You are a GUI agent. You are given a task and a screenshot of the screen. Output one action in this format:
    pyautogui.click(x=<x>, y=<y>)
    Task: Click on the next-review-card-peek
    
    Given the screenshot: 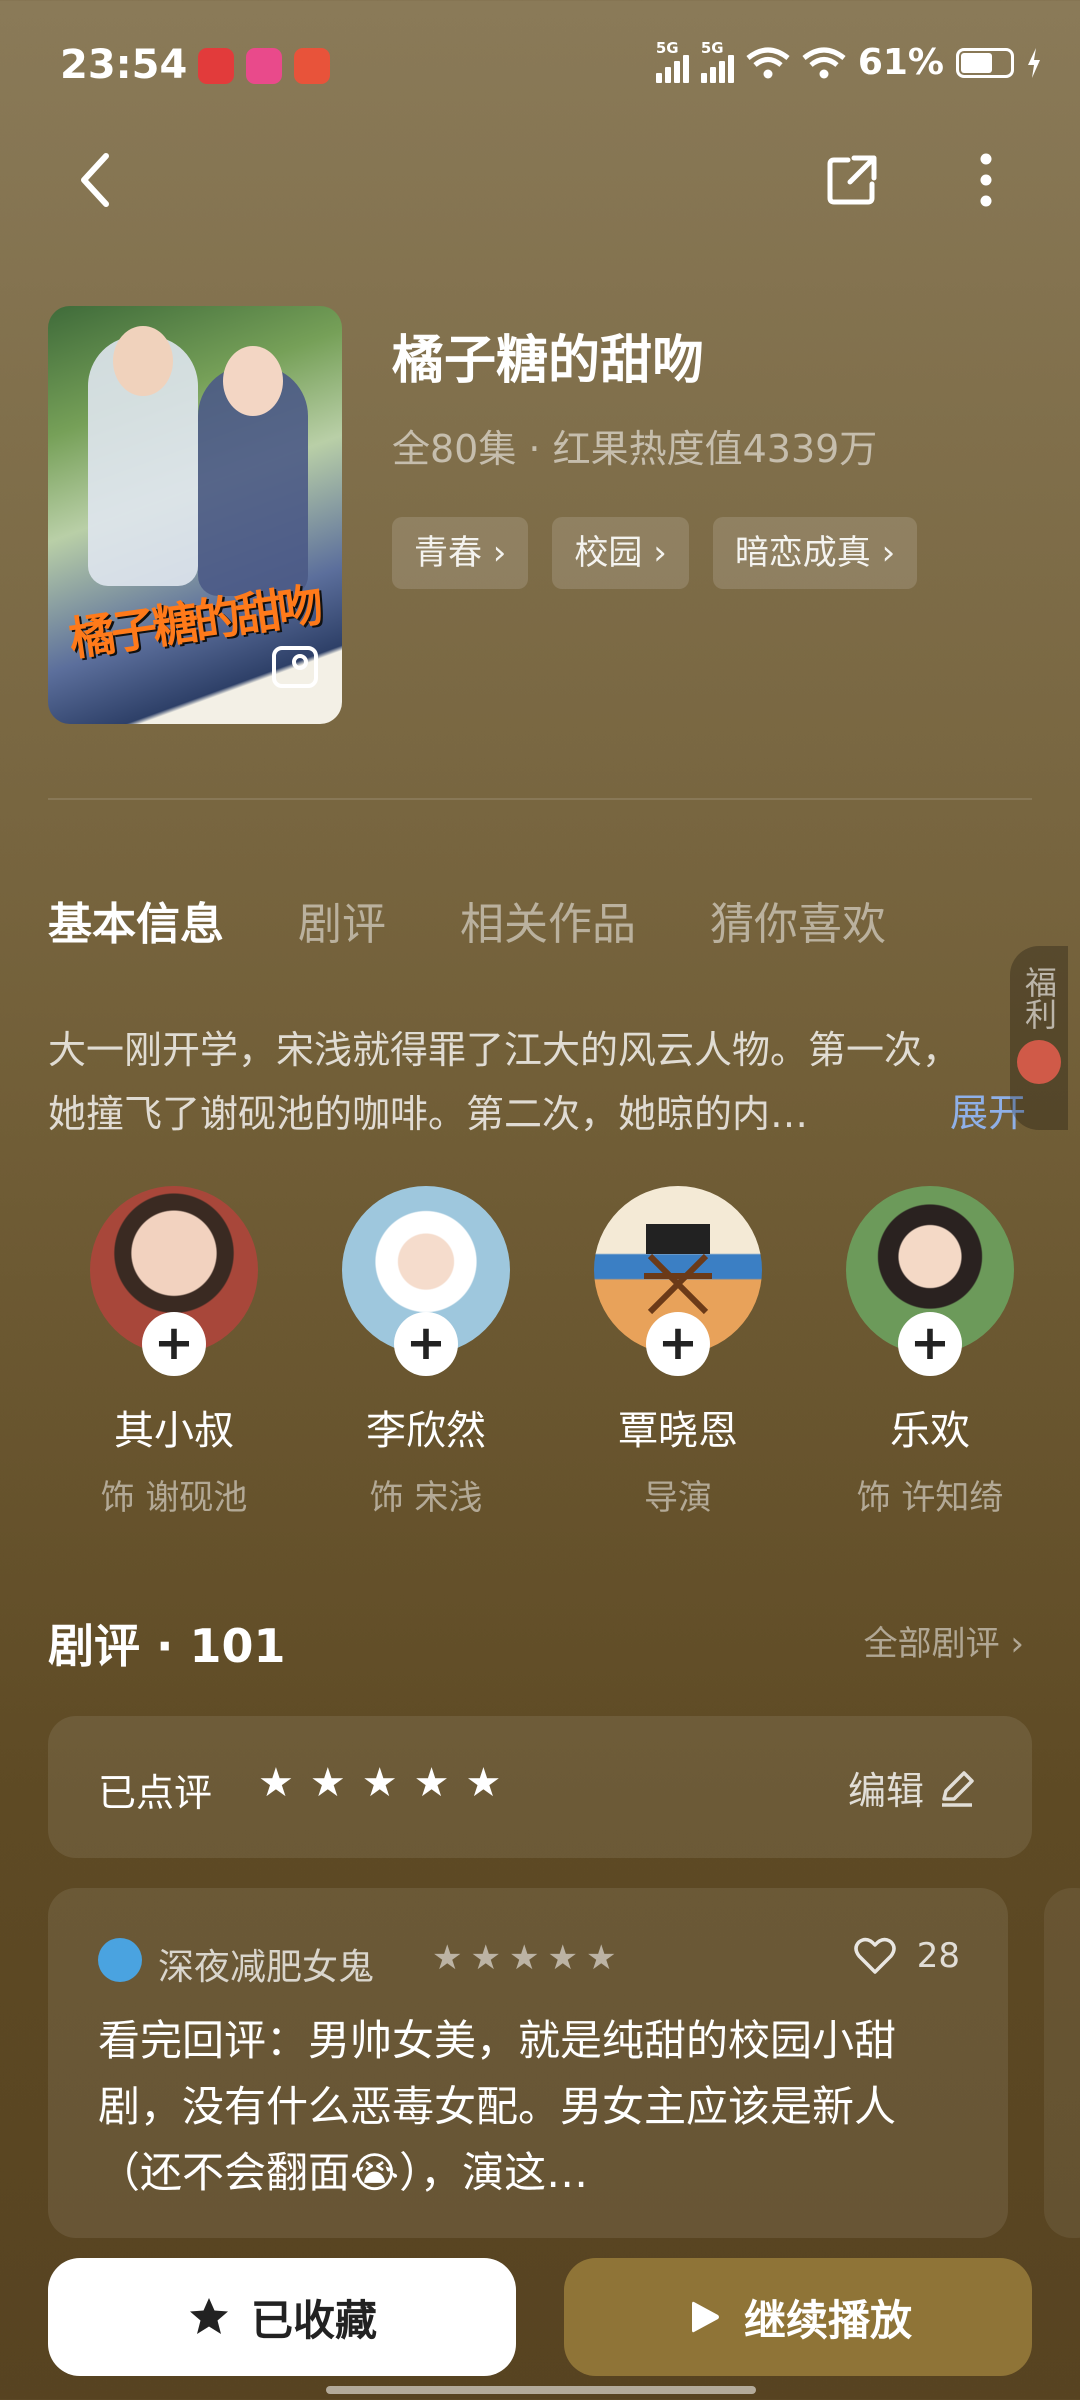 What is the action you would take?
    pyautogui.click(x=1062, y=2063)
    